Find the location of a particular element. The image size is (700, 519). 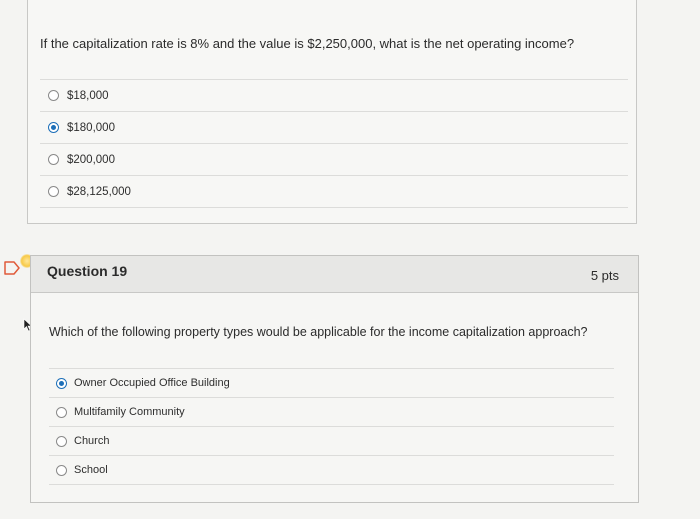

answer-option: $28,125,000 is located at coordinates (334, 191).